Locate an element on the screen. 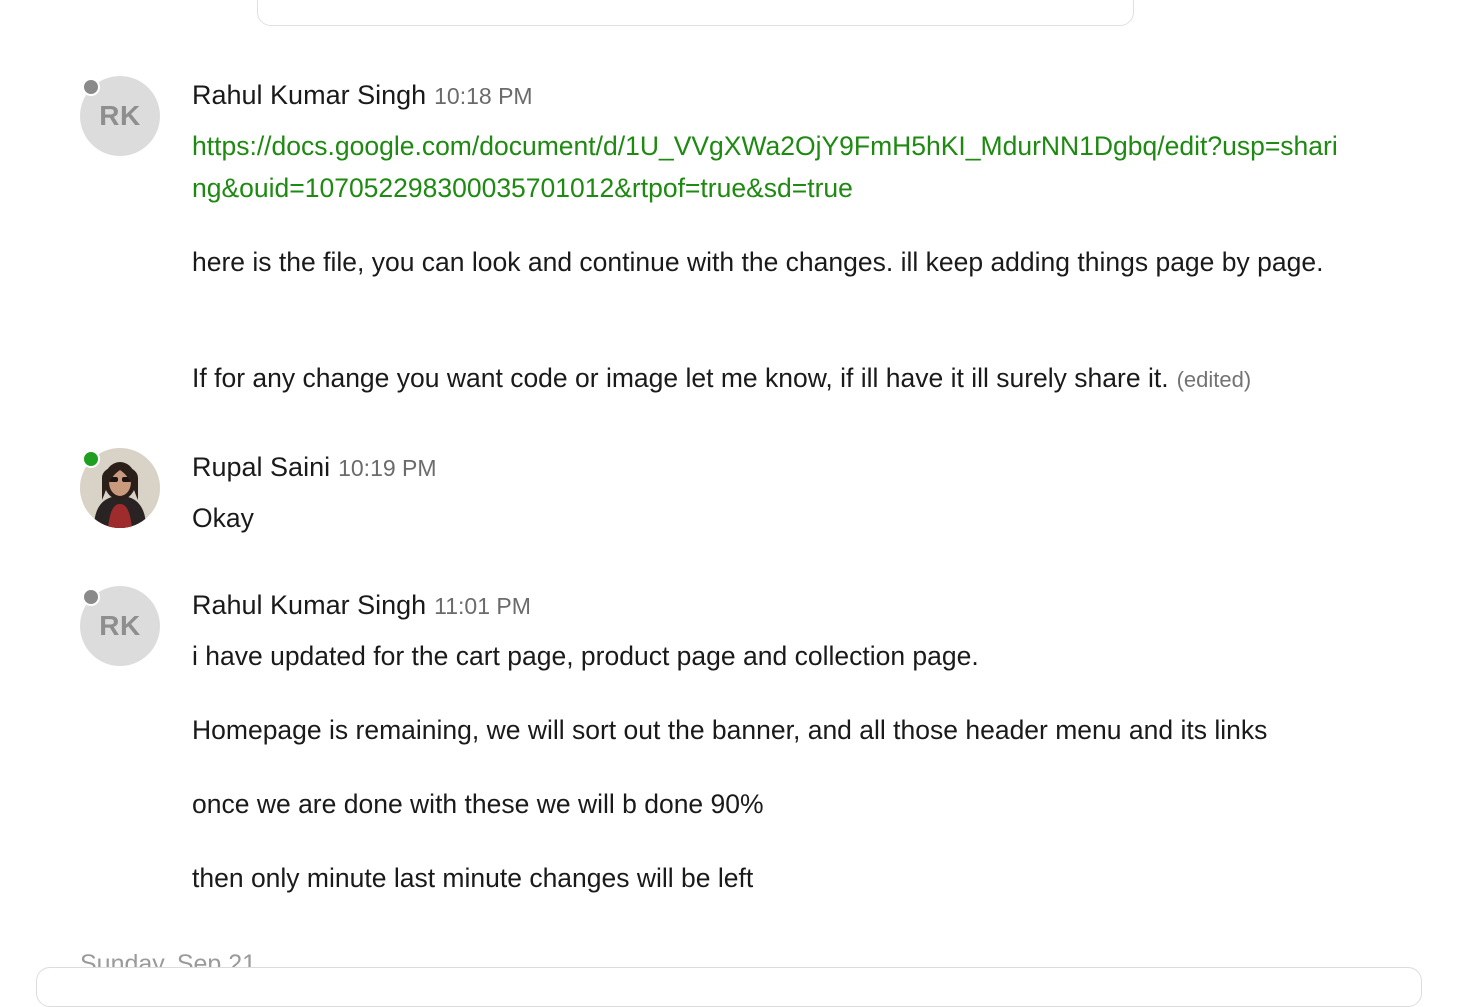 This screenshot has width=1458, height=1007. message-time: 10:18 PM is located at coordinates (483, 96).